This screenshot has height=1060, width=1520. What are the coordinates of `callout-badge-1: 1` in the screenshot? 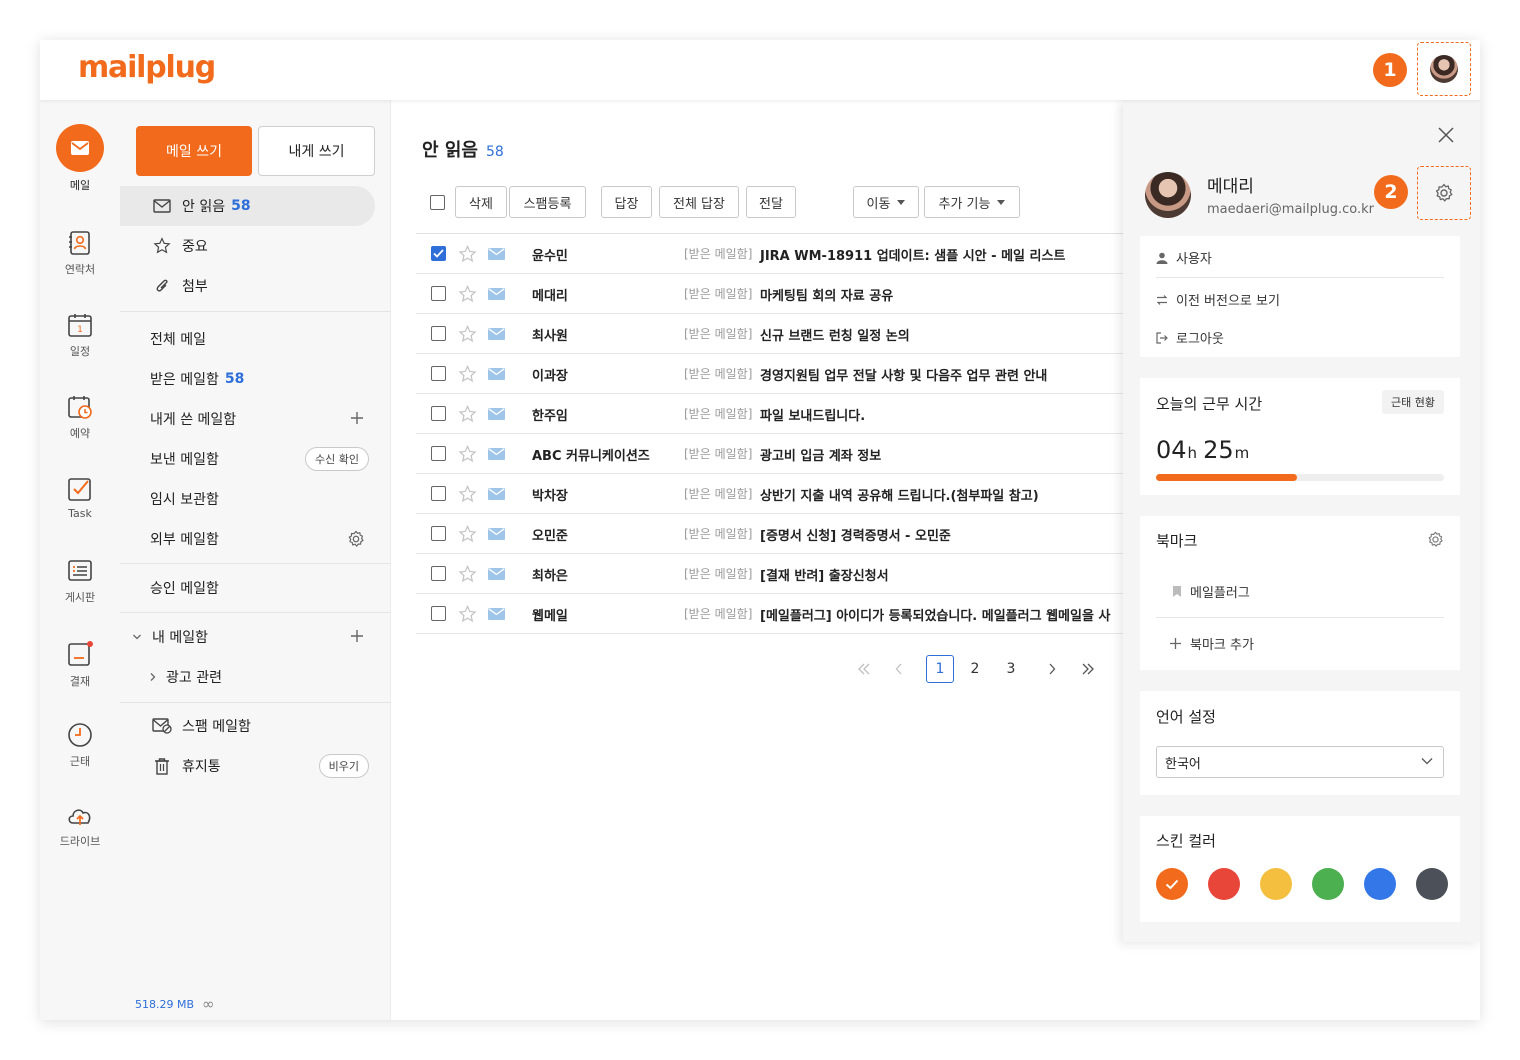 It's located at (1390, 70).